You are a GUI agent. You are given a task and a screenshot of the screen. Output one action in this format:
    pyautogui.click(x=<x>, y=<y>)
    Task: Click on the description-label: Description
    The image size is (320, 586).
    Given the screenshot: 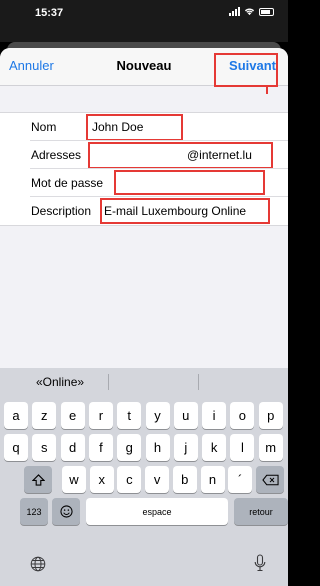 What is the action you would take?
    pyautogui.click(x=61, y=211)
    